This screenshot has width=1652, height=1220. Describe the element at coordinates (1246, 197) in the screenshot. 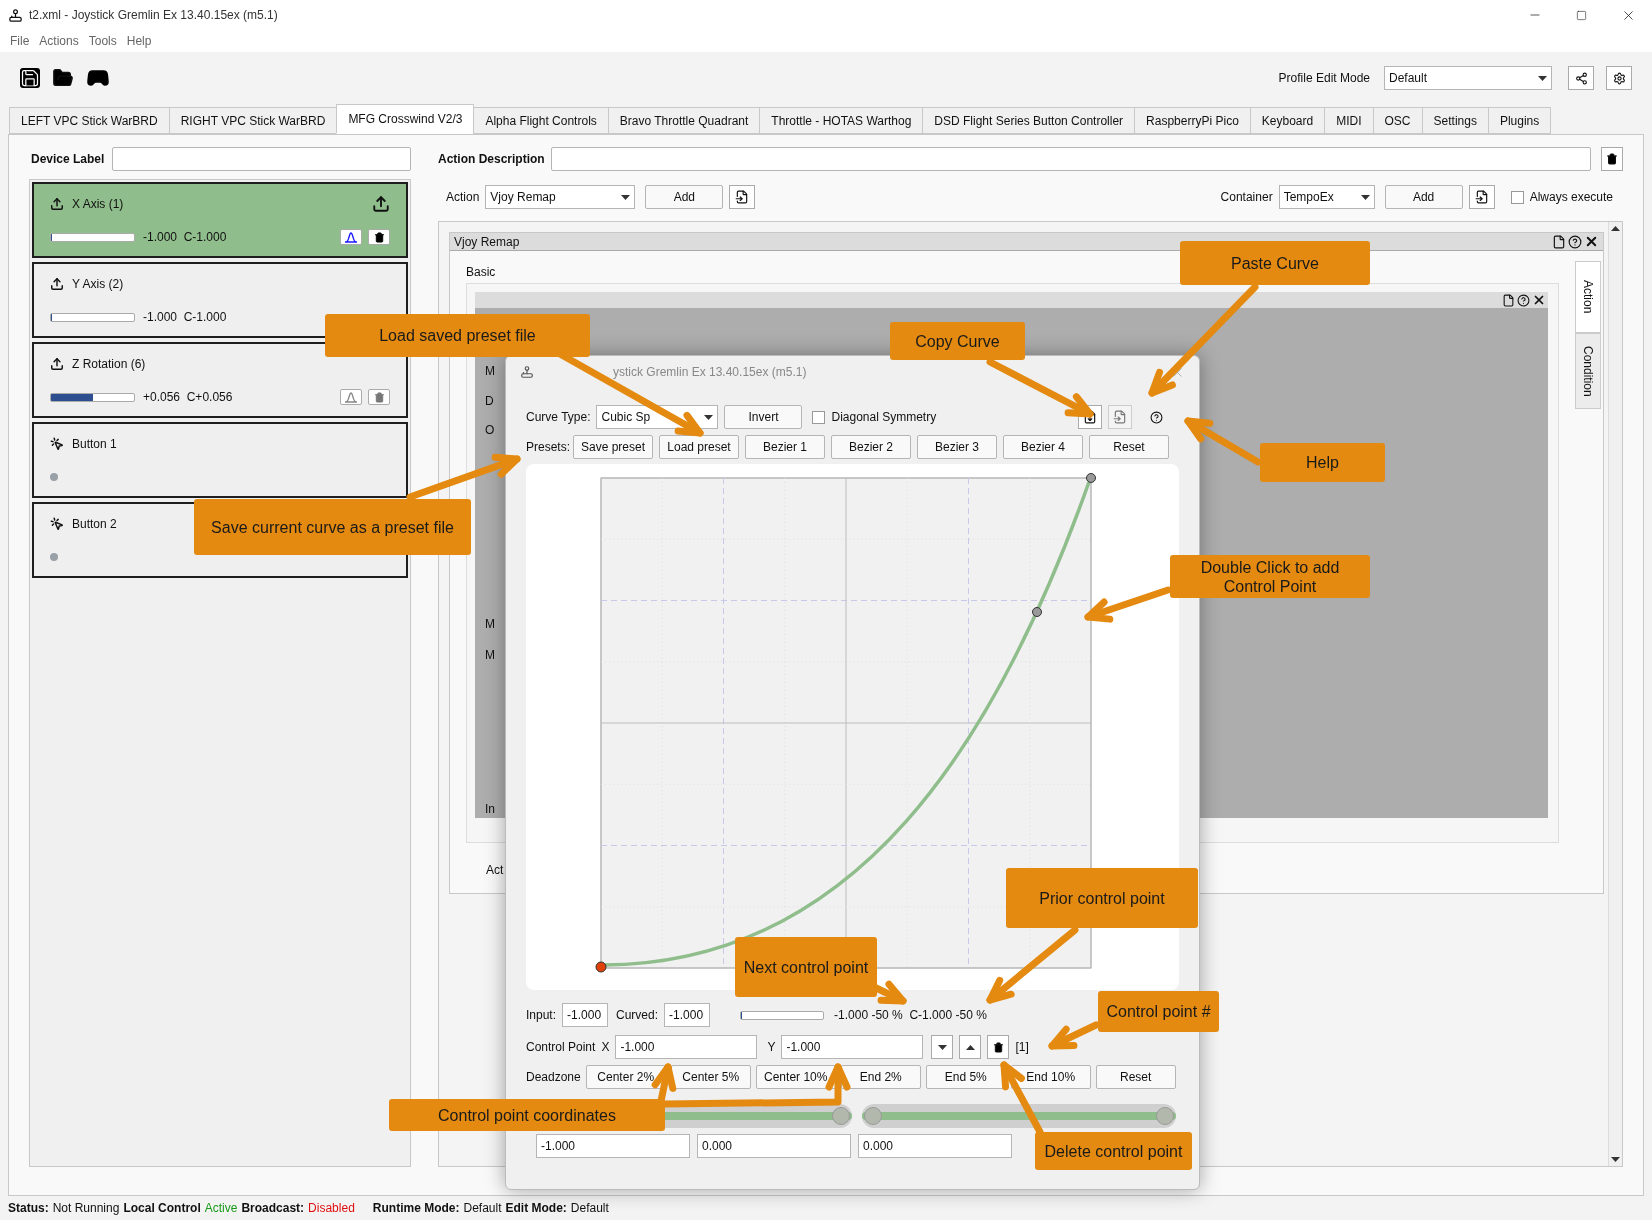

I see `container-label: Container` at that location.